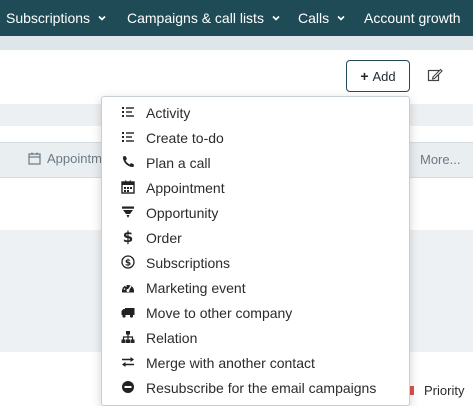  What do you see at coordinates (128, 362) in the screenshot?
I see `exchange-icon` at bounding box center [128, 362].